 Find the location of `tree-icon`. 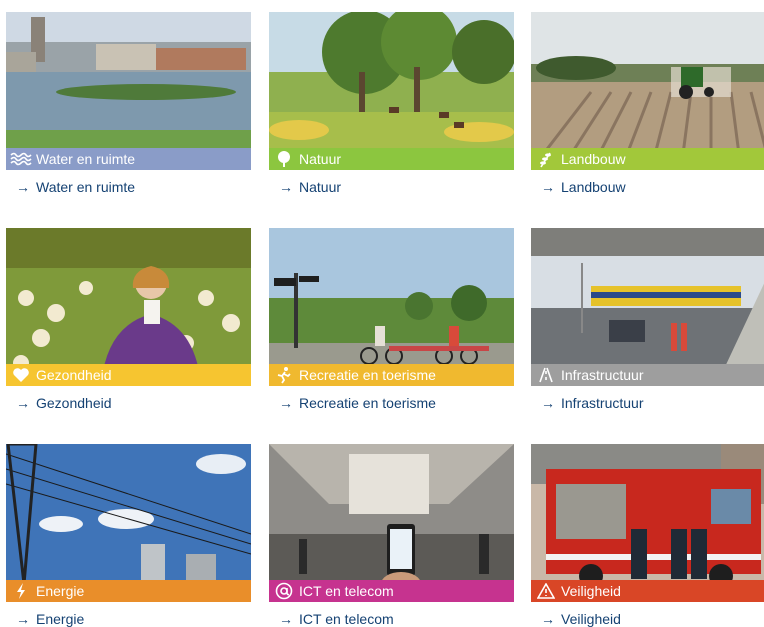

tree-icon is located at coordinates (284, 159).